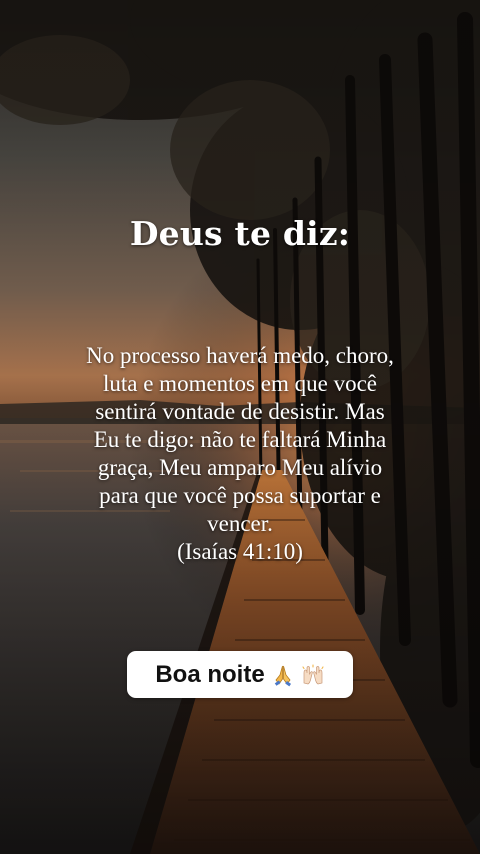 This screenshot has height=854, width=480. Describe the element at coordinates (240, 439) in the screenshot. I see `message-line: Eu te digo: não te faltará Minha` at that location.